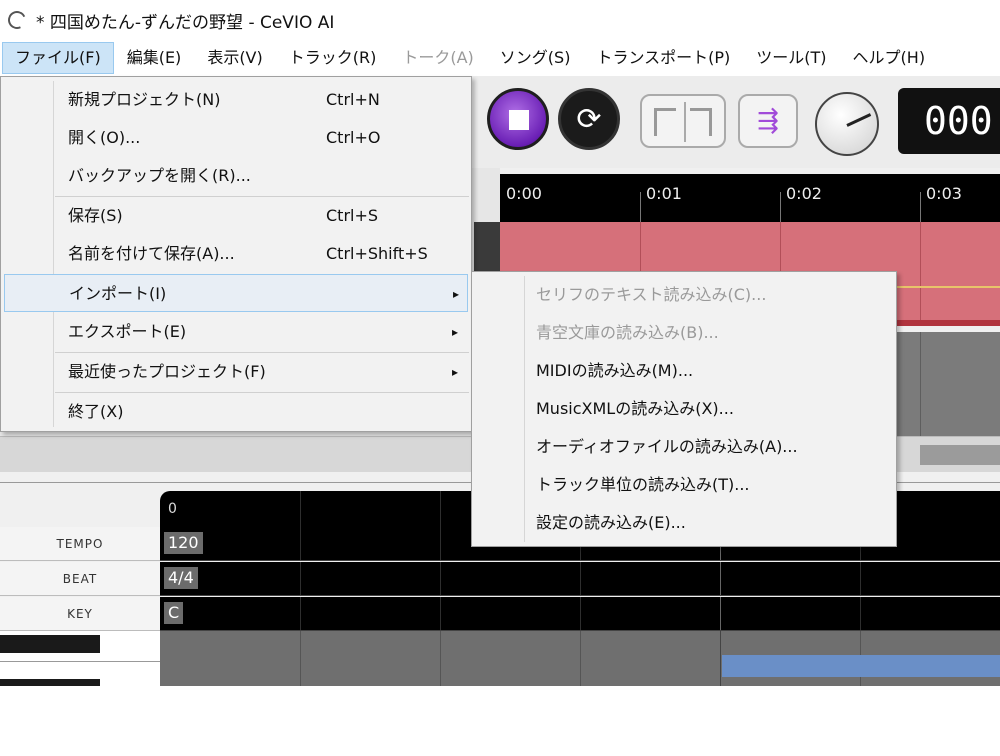 Image resolution: width=1000 pixels, height=756 pixels. What do you see at coordinates (181, 578) in the screenshot?
I see `beat-value: 4/4` at bounding box center [181, 578].